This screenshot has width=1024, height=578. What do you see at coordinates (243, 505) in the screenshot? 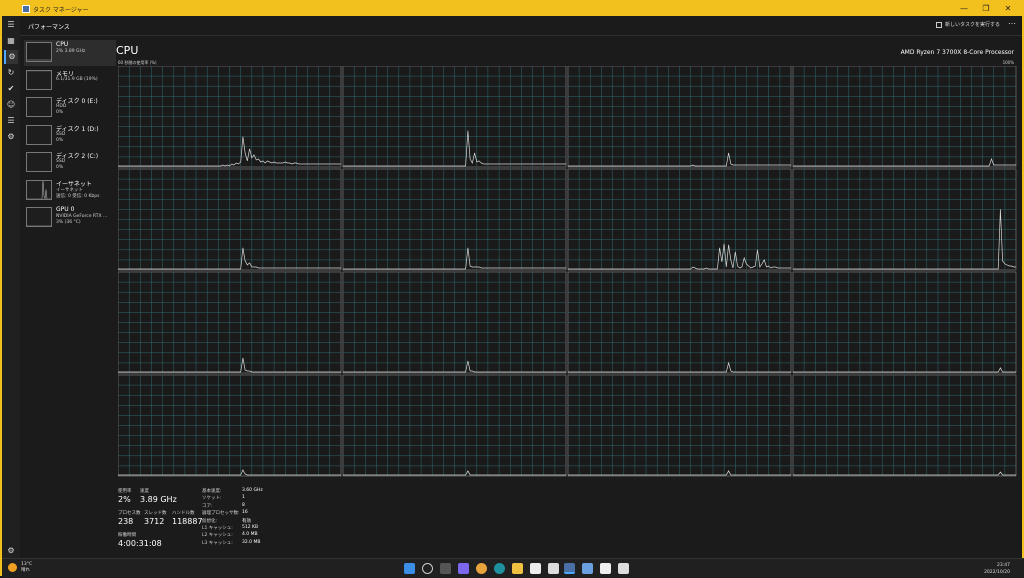
I see `detail-value: 8` at bounding box center [243, 505].